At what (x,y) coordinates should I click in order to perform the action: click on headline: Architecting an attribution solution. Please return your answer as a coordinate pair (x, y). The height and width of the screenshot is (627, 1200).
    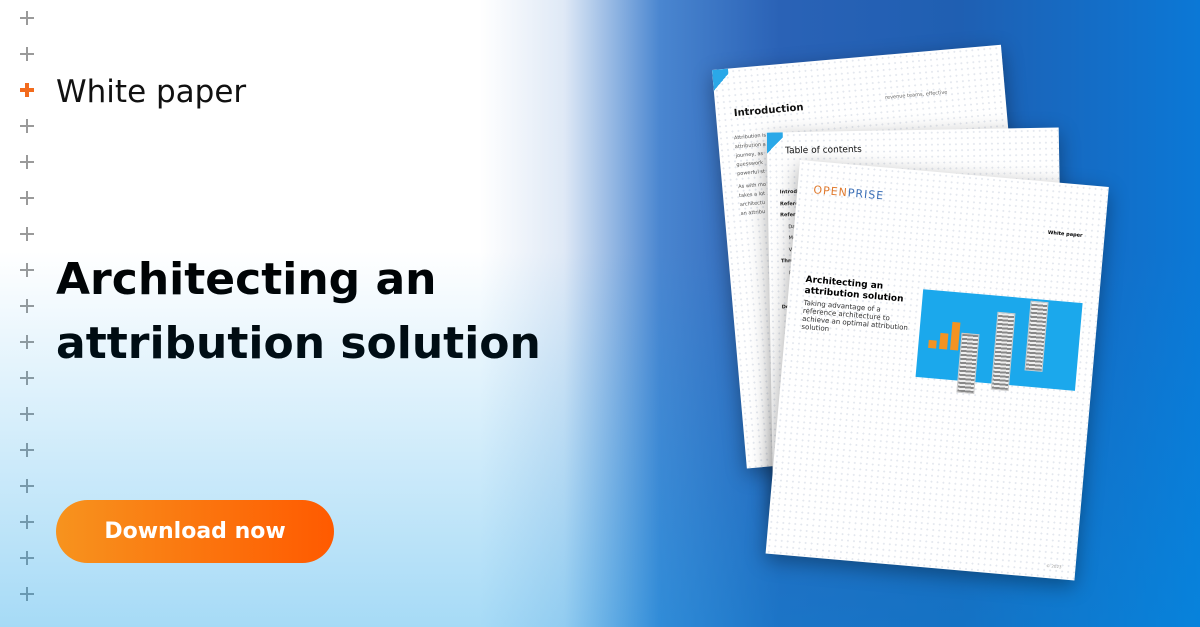
    Looking at the image, I should click on (298, 311).